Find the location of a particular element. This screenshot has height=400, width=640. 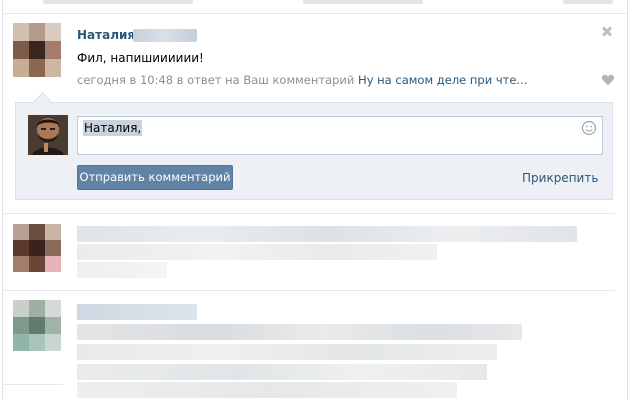

send-comment-button: Отправить комментарий is located at coordinates (155, 177).